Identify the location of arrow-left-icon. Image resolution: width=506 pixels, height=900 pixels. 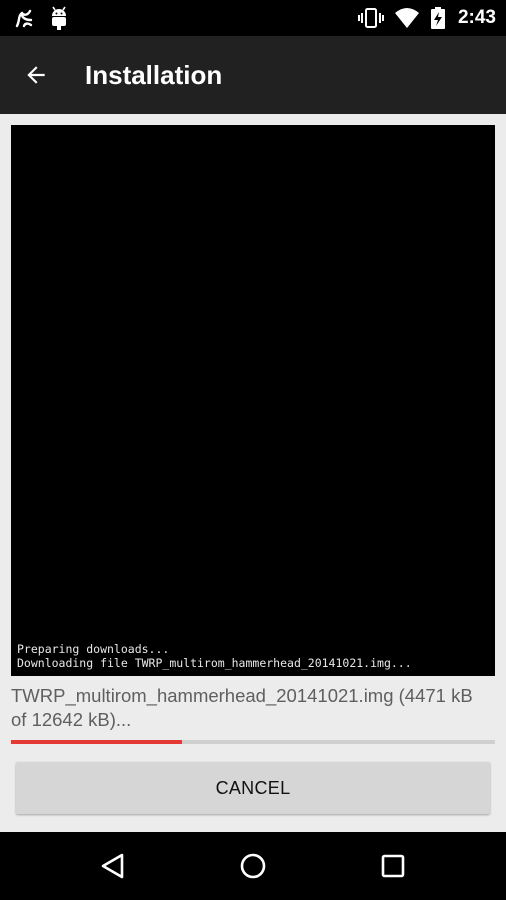
(36, 75).